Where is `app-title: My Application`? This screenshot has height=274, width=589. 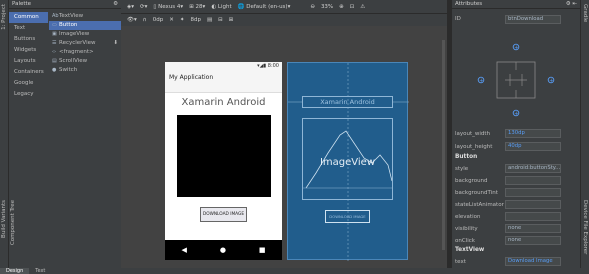
app-title: My Application is located at coordinates (191, 77).